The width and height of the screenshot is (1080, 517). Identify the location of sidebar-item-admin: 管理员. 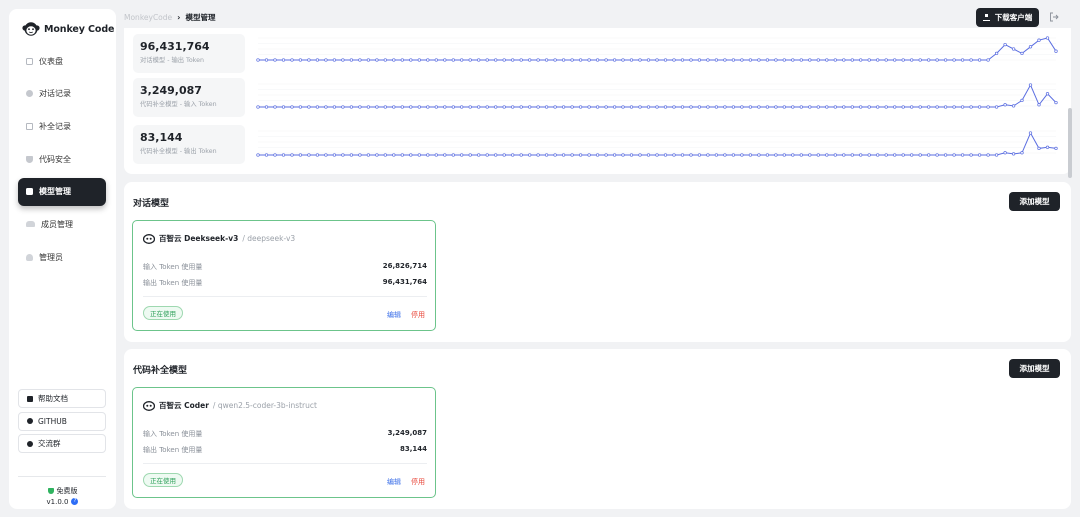
(62, 257).